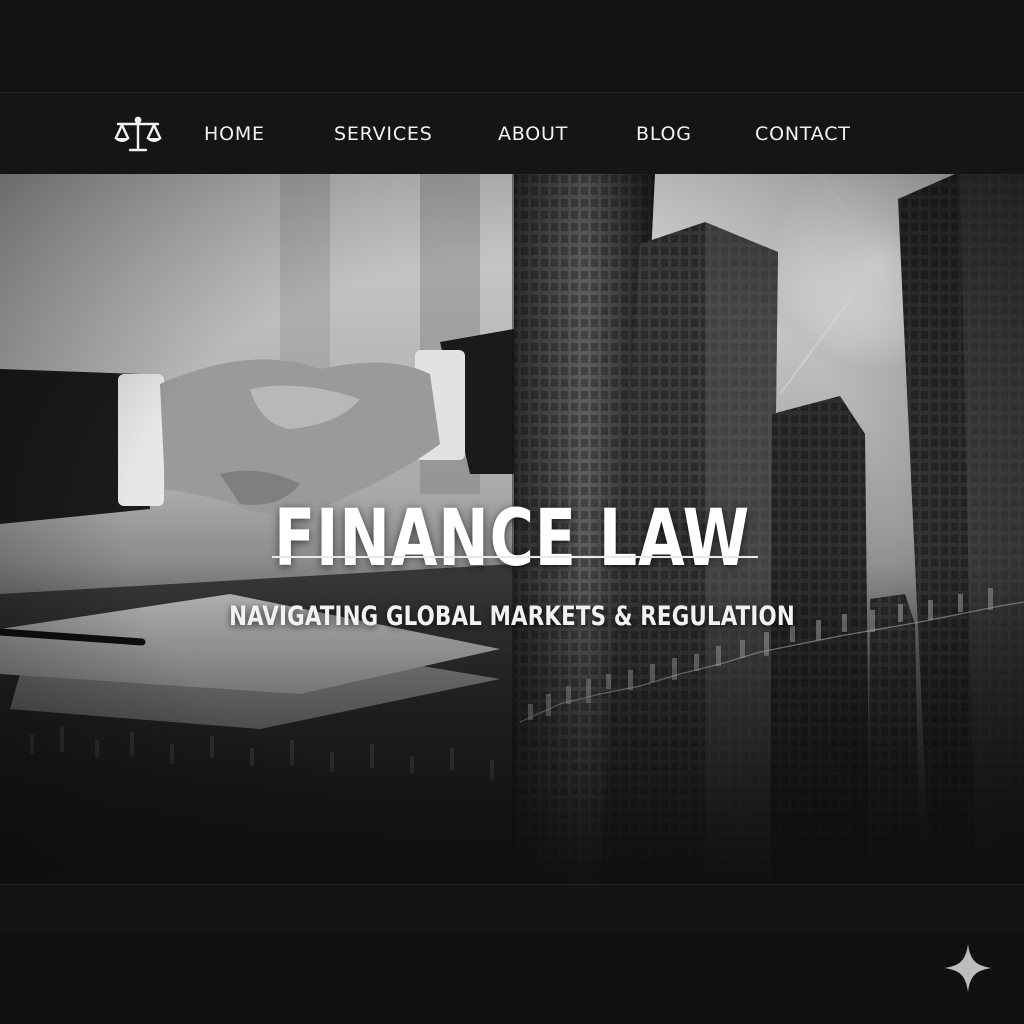 This screenshot has width=1024, height=1024. What do you see at coordinates (512, 909) in the screenshot?
I see `footer-band` at bounding box center [512, 909].